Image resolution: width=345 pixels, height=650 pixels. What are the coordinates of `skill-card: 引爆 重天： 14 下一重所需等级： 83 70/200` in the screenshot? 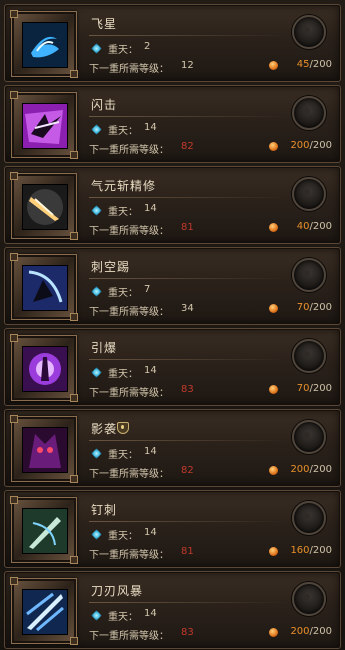 It's located at (172, 367).